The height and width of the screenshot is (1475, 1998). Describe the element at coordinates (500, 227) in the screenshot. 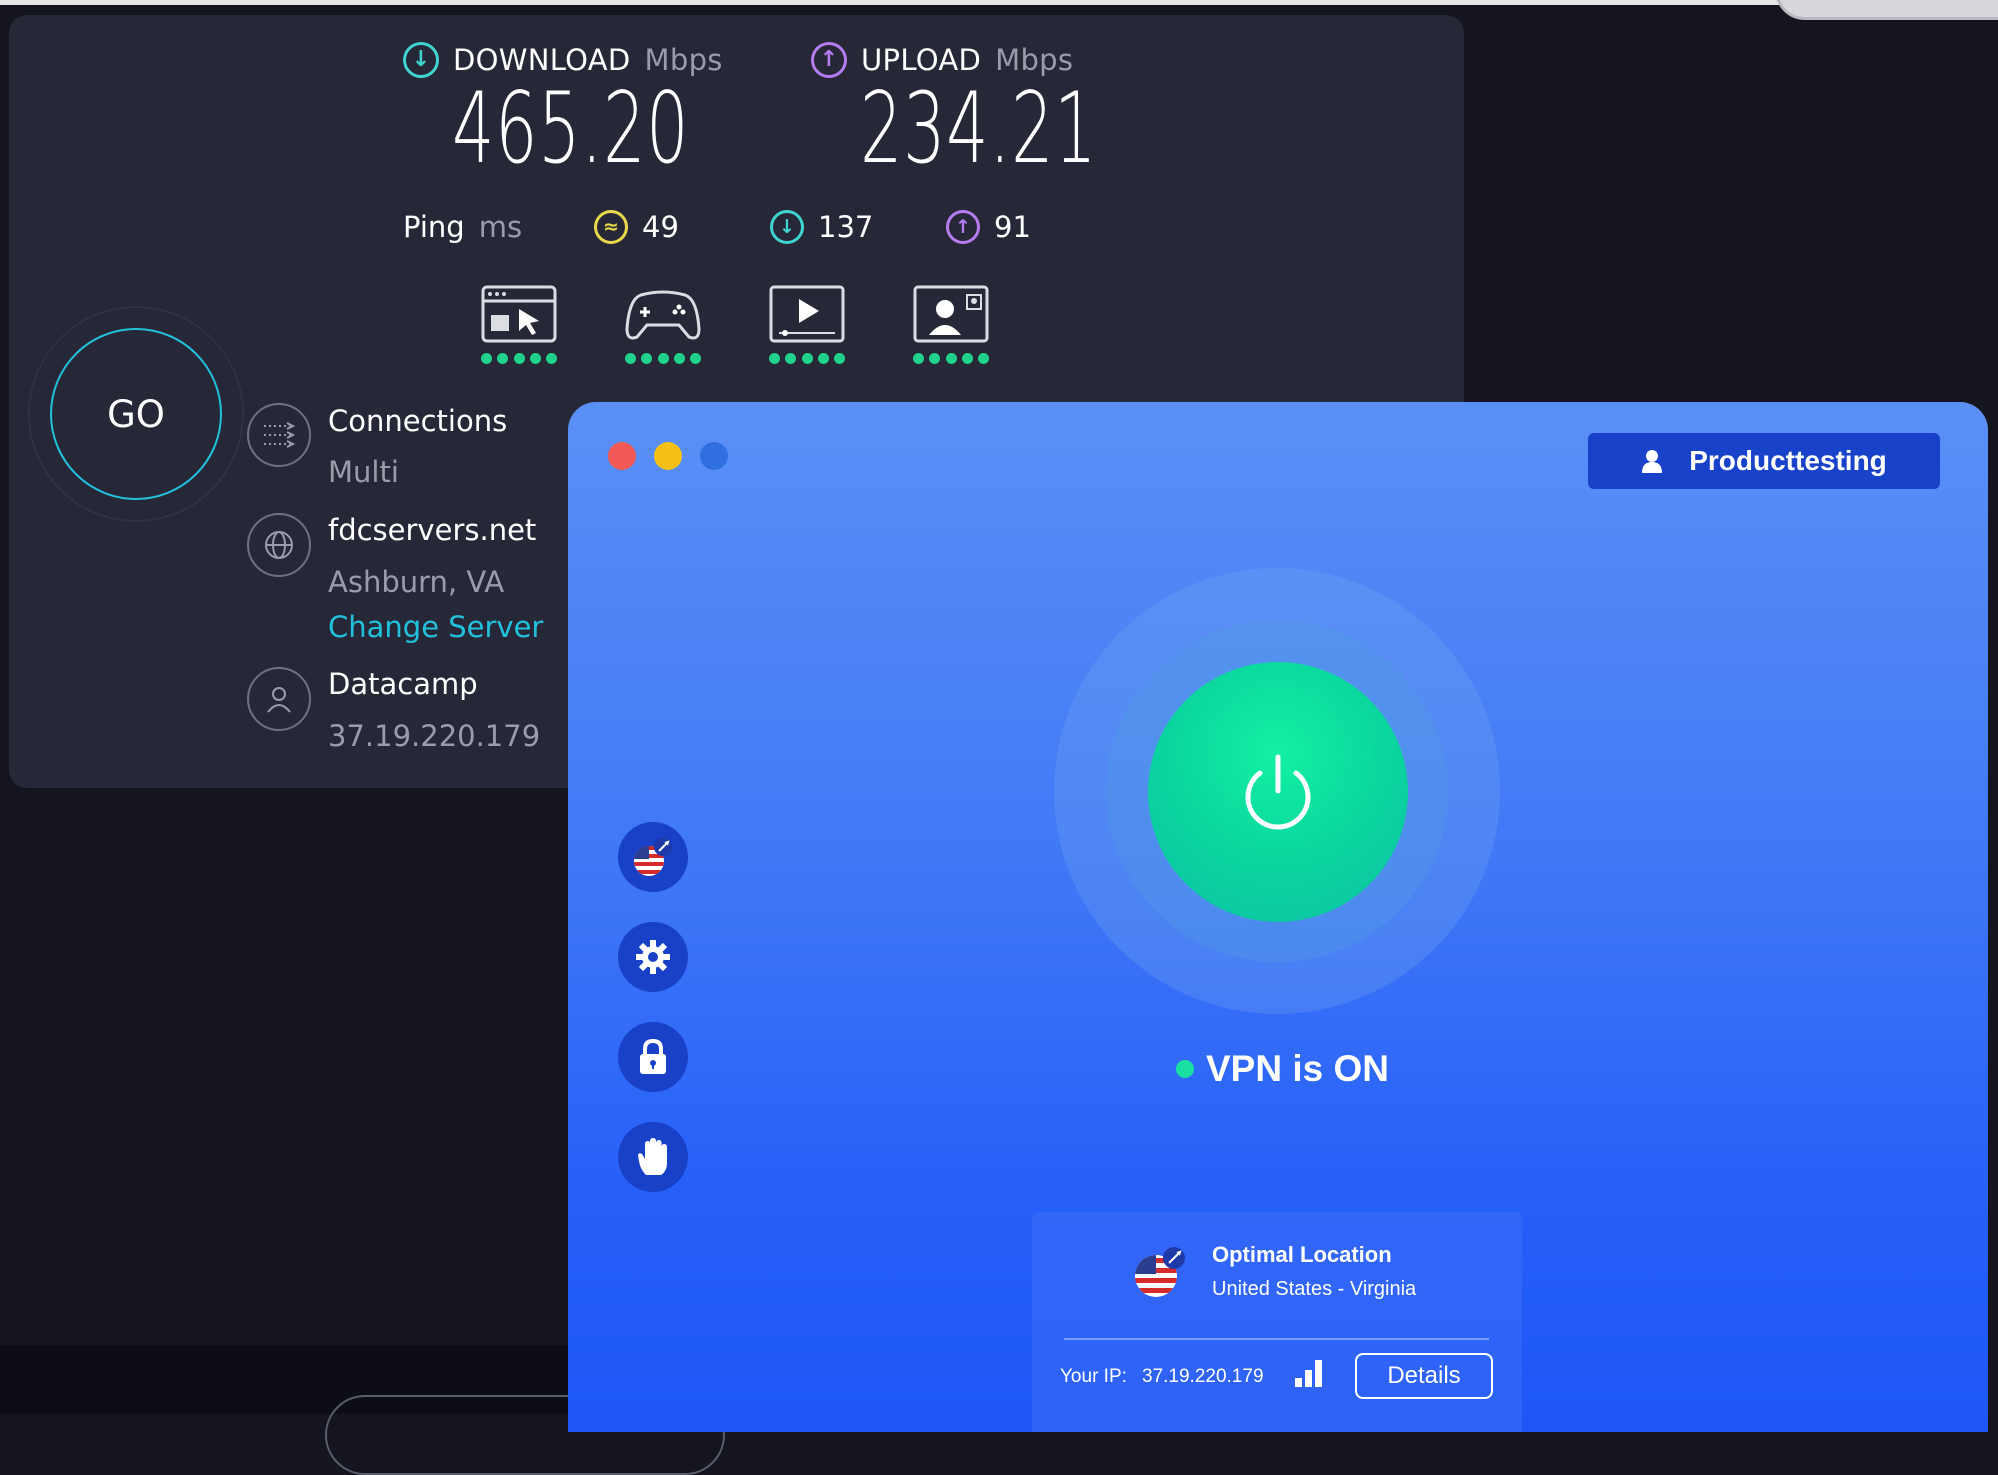

I see `ping-unit: ms` at that location.